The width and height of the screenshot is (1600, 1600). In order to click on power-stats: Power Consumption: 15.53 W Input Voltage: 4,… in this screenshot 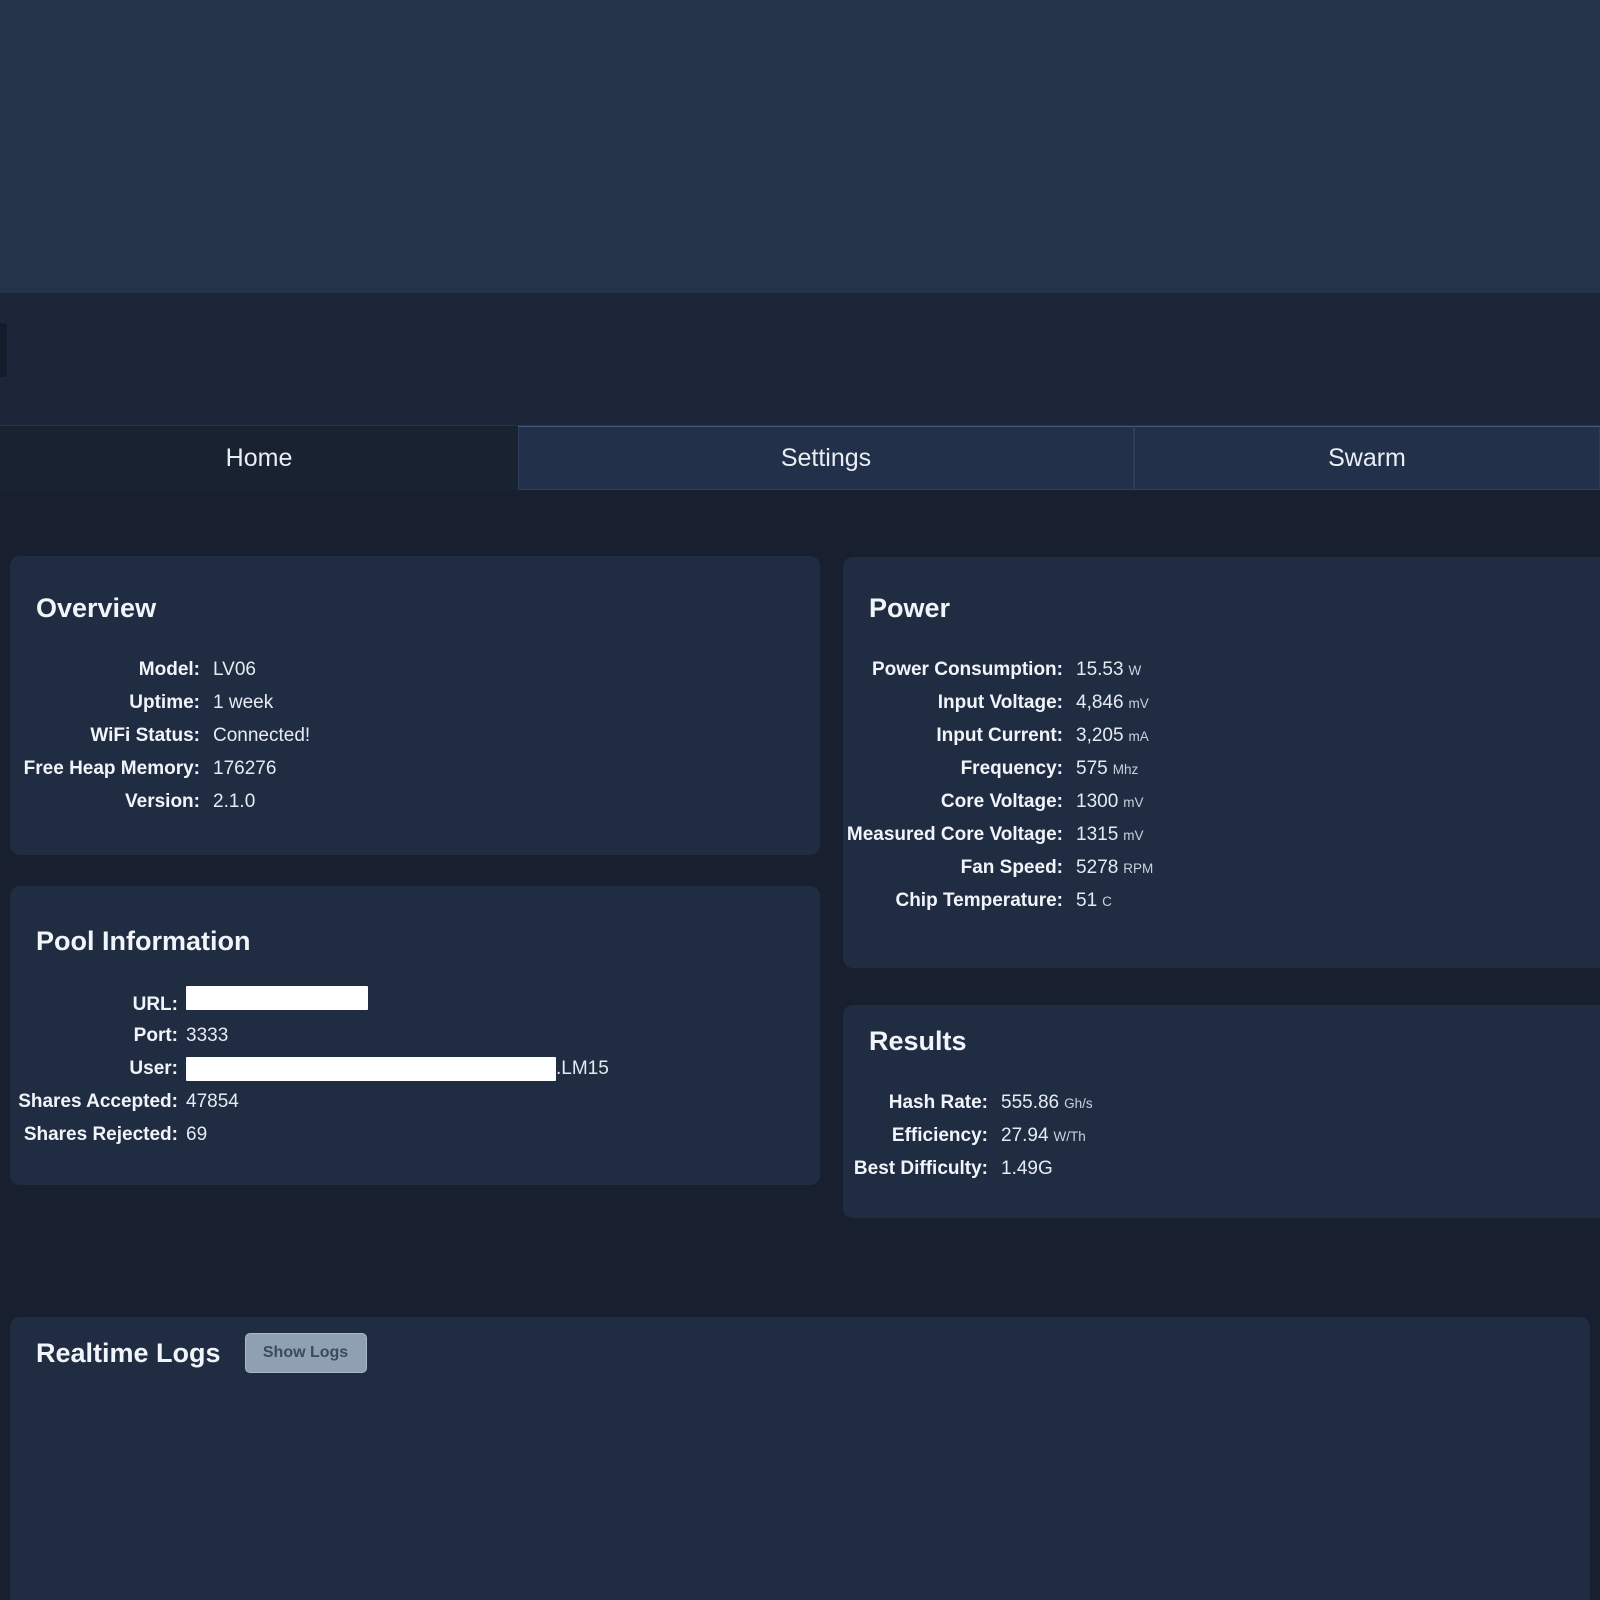, I will do `click(1221, 785)`.